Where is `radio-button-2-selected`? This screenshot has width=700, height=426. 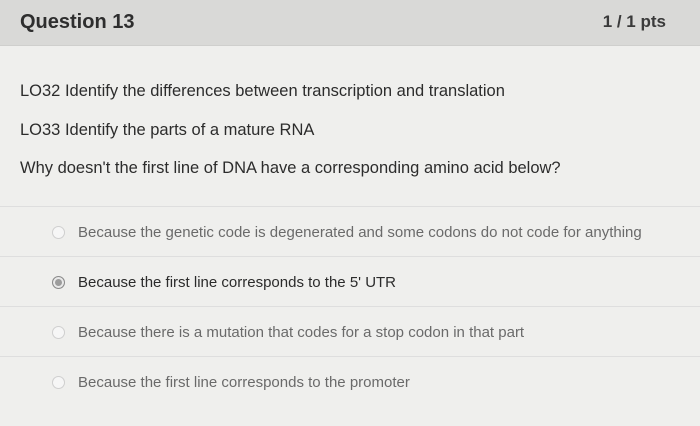 radio-button-2-selected is located at coordinates (58, 282).